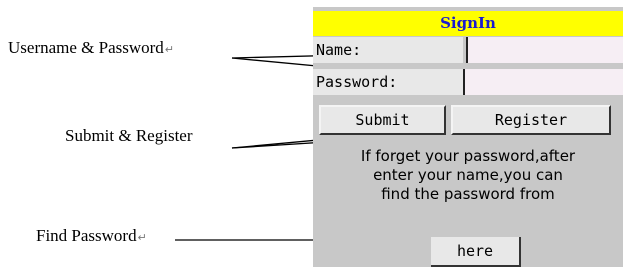  I want to click on register-button: Register, so click(531, 120).